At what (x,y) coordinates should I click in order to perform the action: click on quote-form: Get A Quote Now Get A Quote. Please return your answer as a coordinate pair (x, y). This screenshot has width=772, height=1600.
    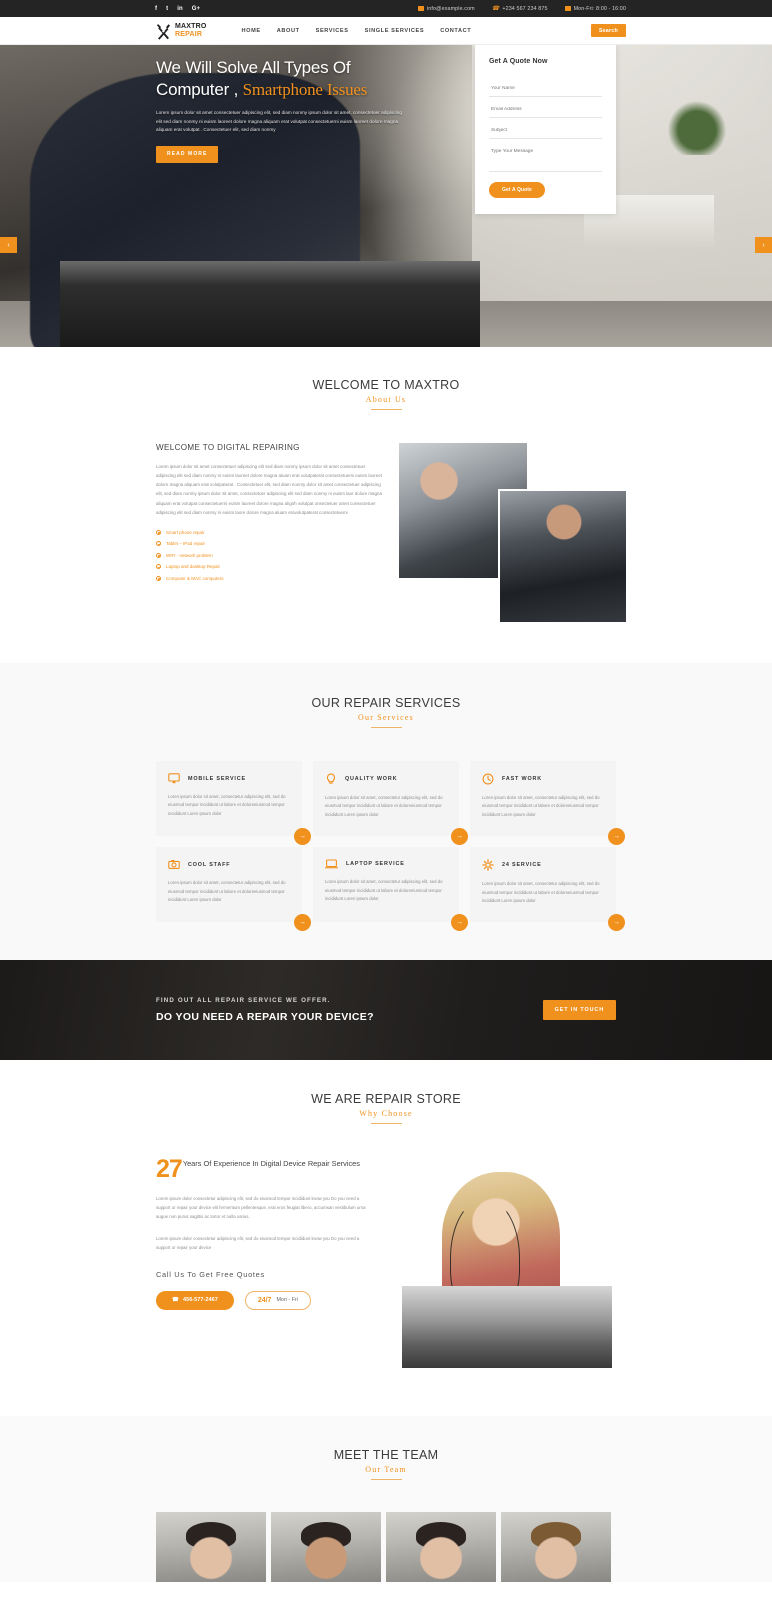
    Looking at the image, I should click on (545, 129).